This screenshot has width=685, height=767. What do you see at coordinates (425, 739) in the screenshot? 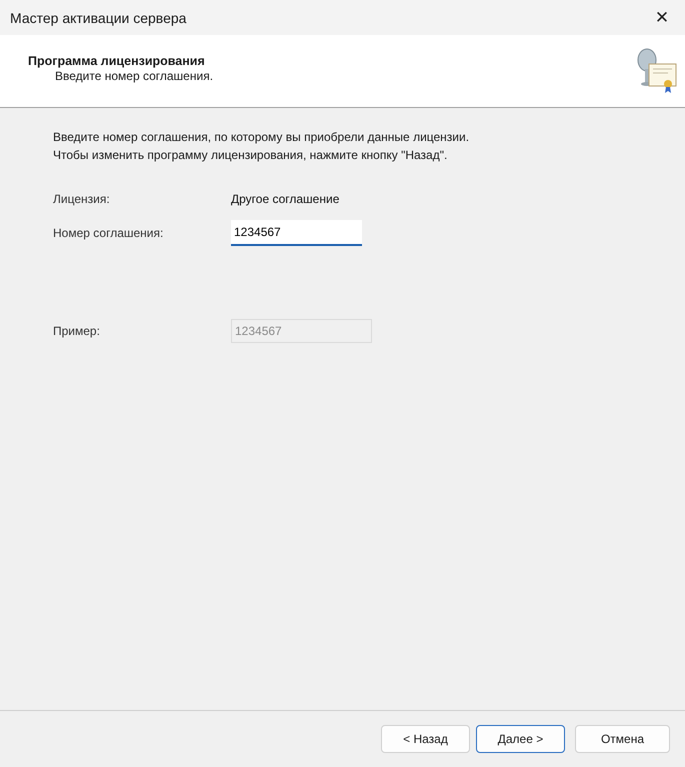
I see `wizard-button: < Назад` at bounding box center [425, 739].